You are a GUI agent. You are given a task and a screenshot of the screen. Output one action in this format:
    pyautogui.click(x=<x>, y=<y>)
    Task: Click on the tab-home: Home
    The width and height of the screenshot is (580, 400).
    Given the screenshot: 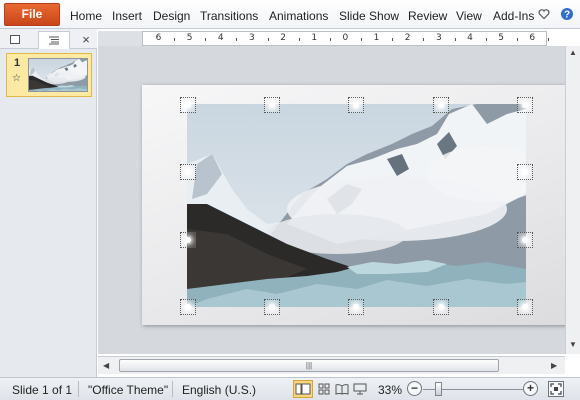 What is the action you would take?
    pyautogui.click(x=86, y=16)
    